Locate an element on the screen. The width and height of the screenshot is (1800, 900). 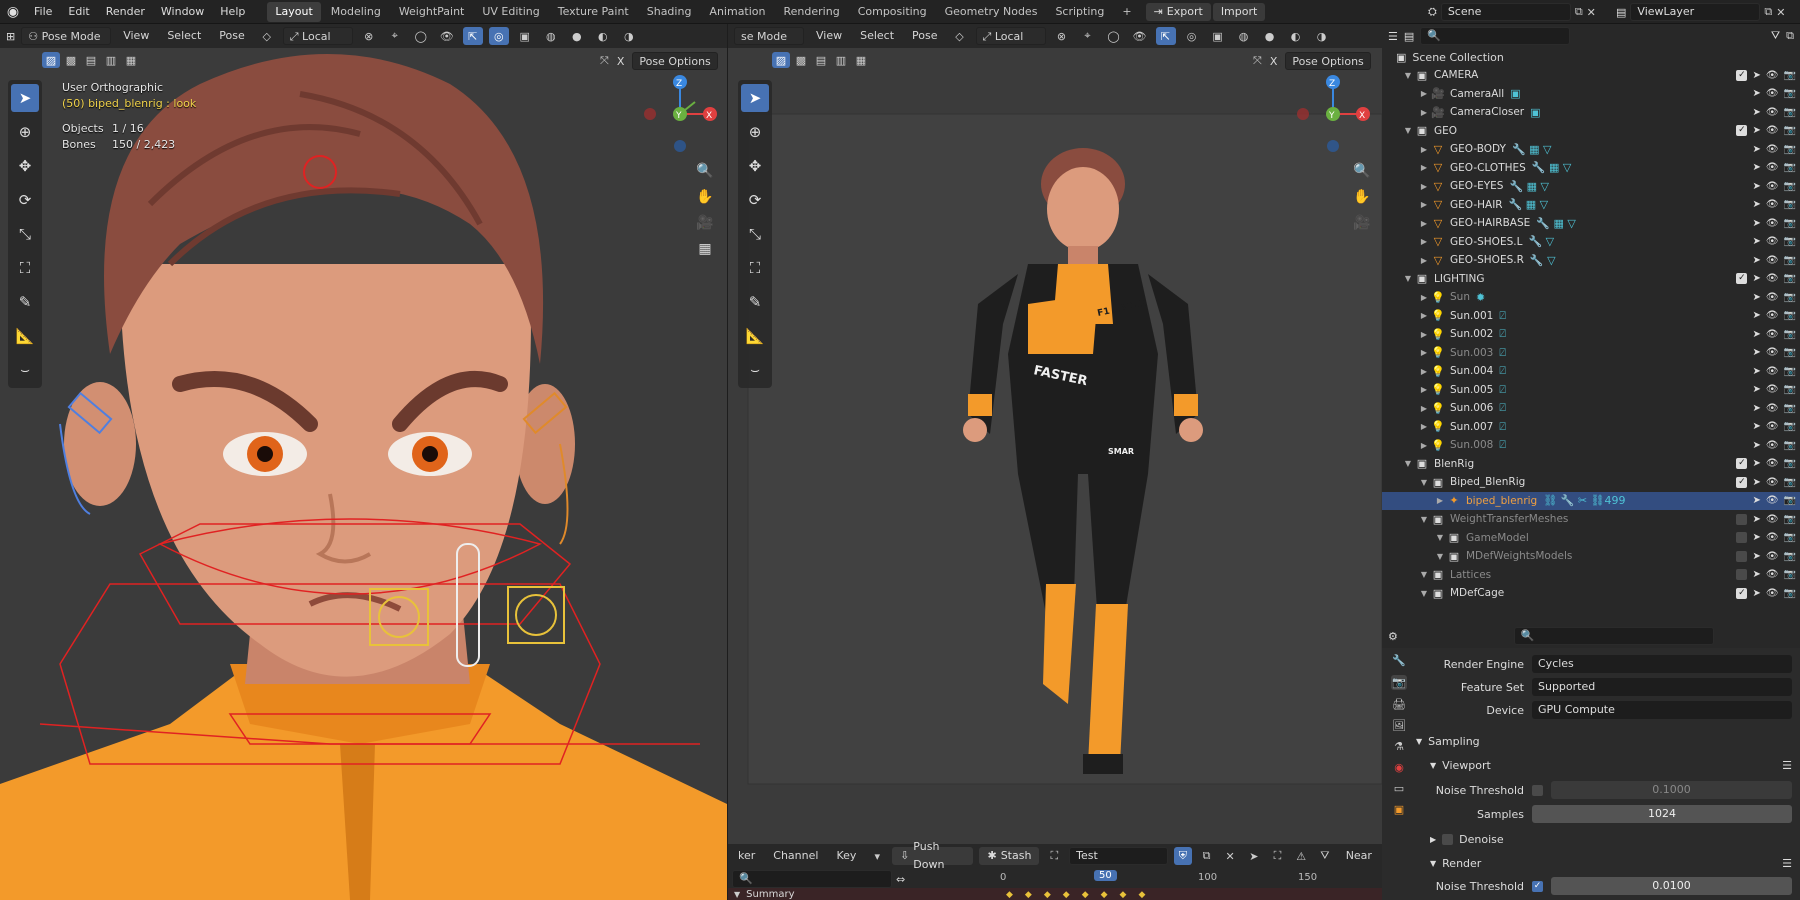
right-select-intersect-icon: ▦ is located at coordinates (861, 60).